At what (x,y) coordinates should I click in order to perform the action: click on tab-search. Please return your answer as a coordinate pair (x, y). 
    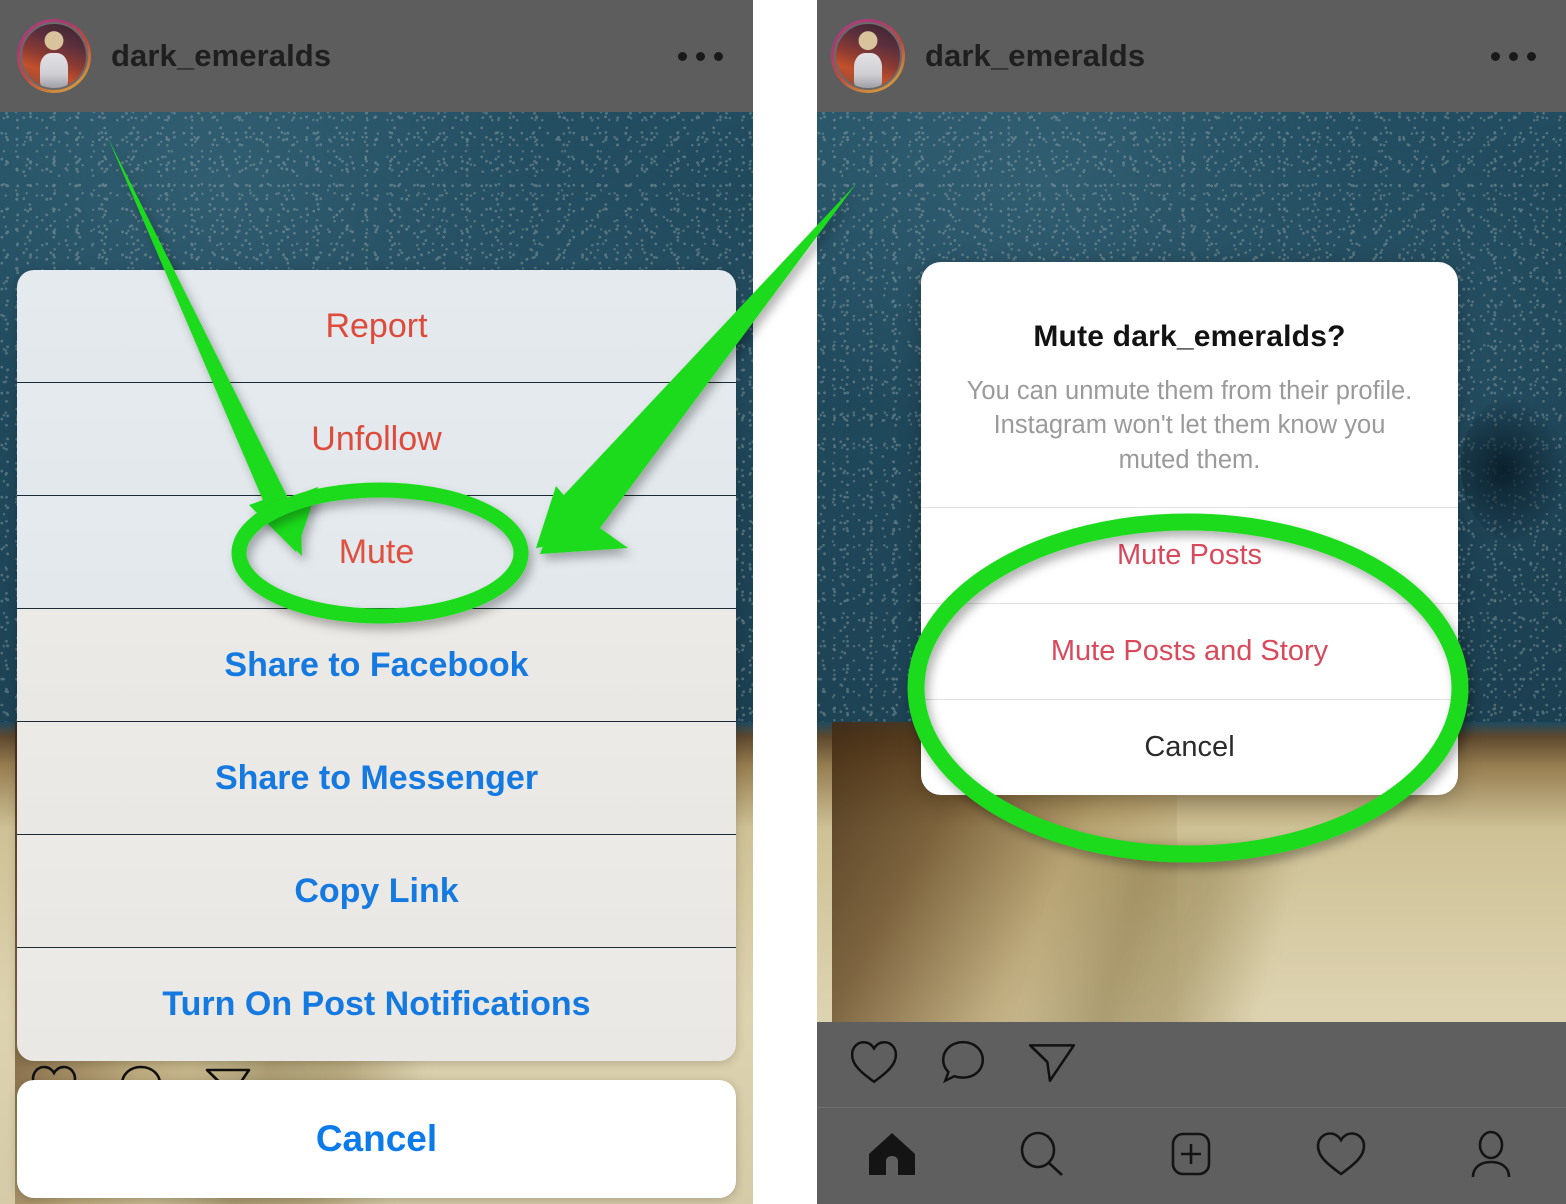
    Looking at the image, I should click on (1042, 1156).